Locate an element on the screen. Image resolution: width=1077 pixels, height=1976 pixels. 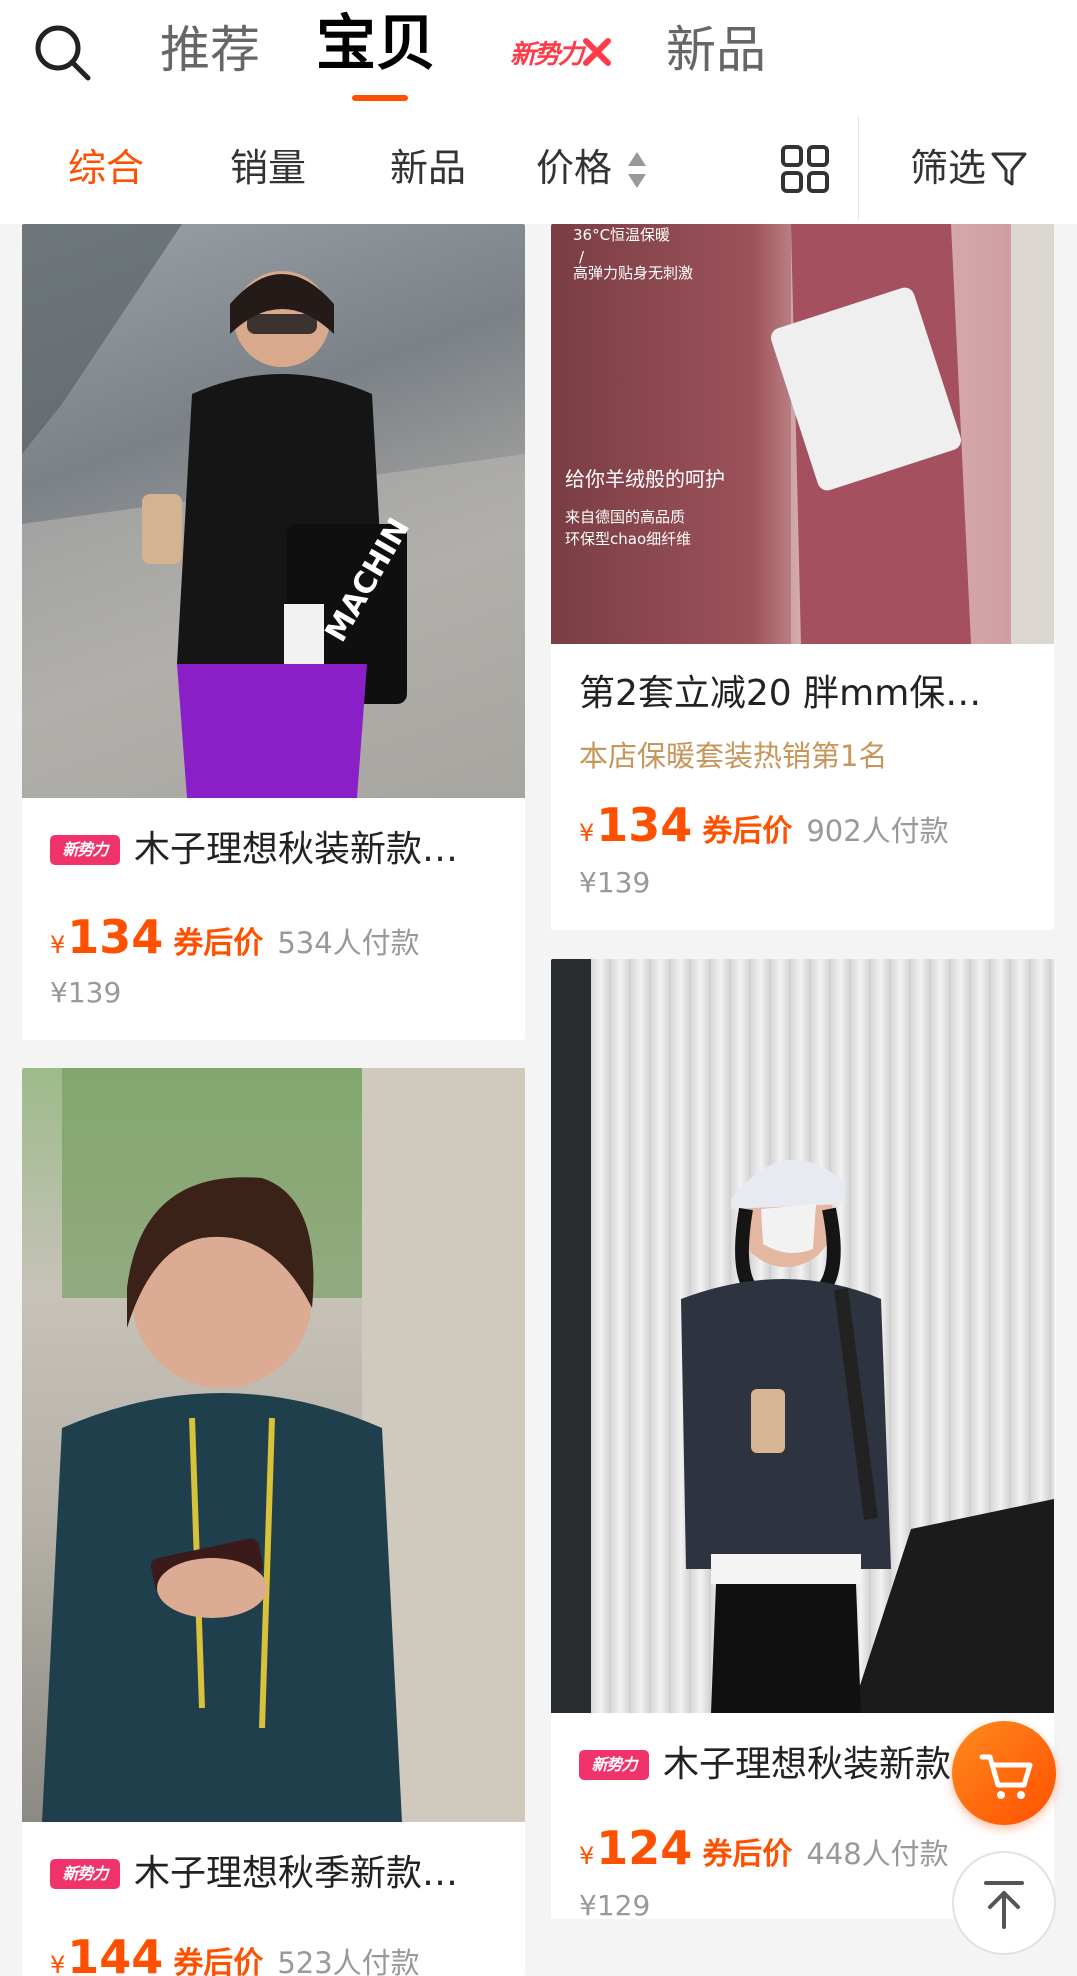
image-caption: 高弹力贴身无刺激 is located at coordinates (633, 273).